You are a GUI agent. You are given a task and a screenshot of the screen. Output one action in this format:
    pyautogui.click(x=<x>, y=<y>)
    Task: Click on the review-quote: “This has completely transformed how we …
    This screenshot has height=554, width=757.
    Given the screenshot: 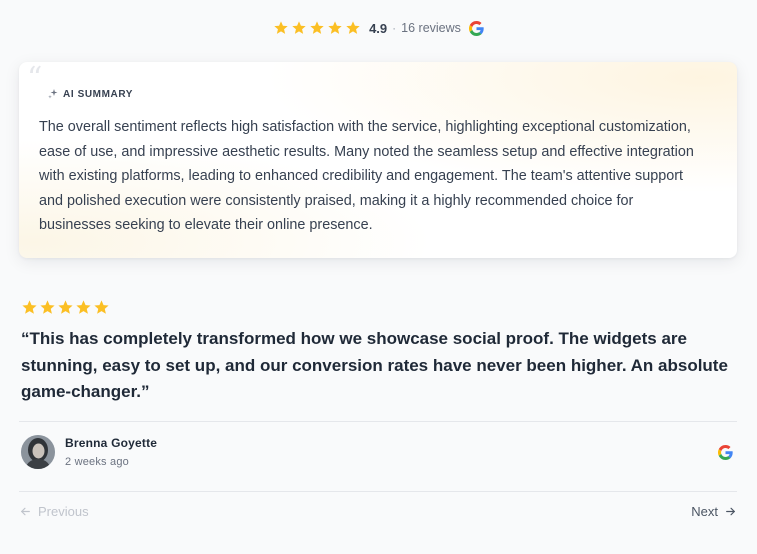 What is the action you would take?
    pyautogui.click(x=374, y=365)
    